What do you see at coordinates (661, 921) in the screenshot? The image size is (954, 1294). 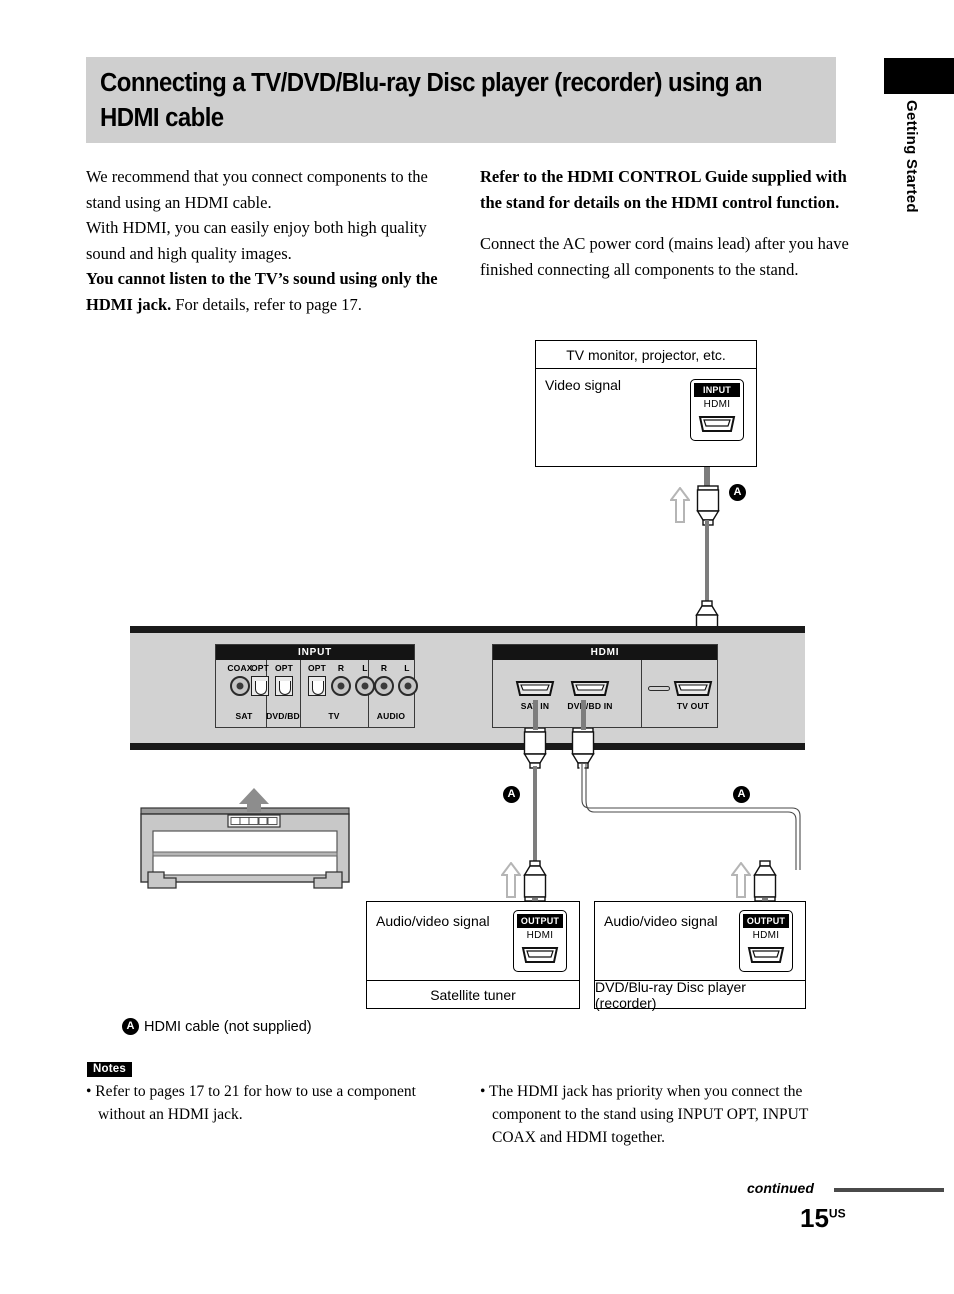 I see `dvd-signal-label: Audio/video signal` at bounding box center [661, 921].